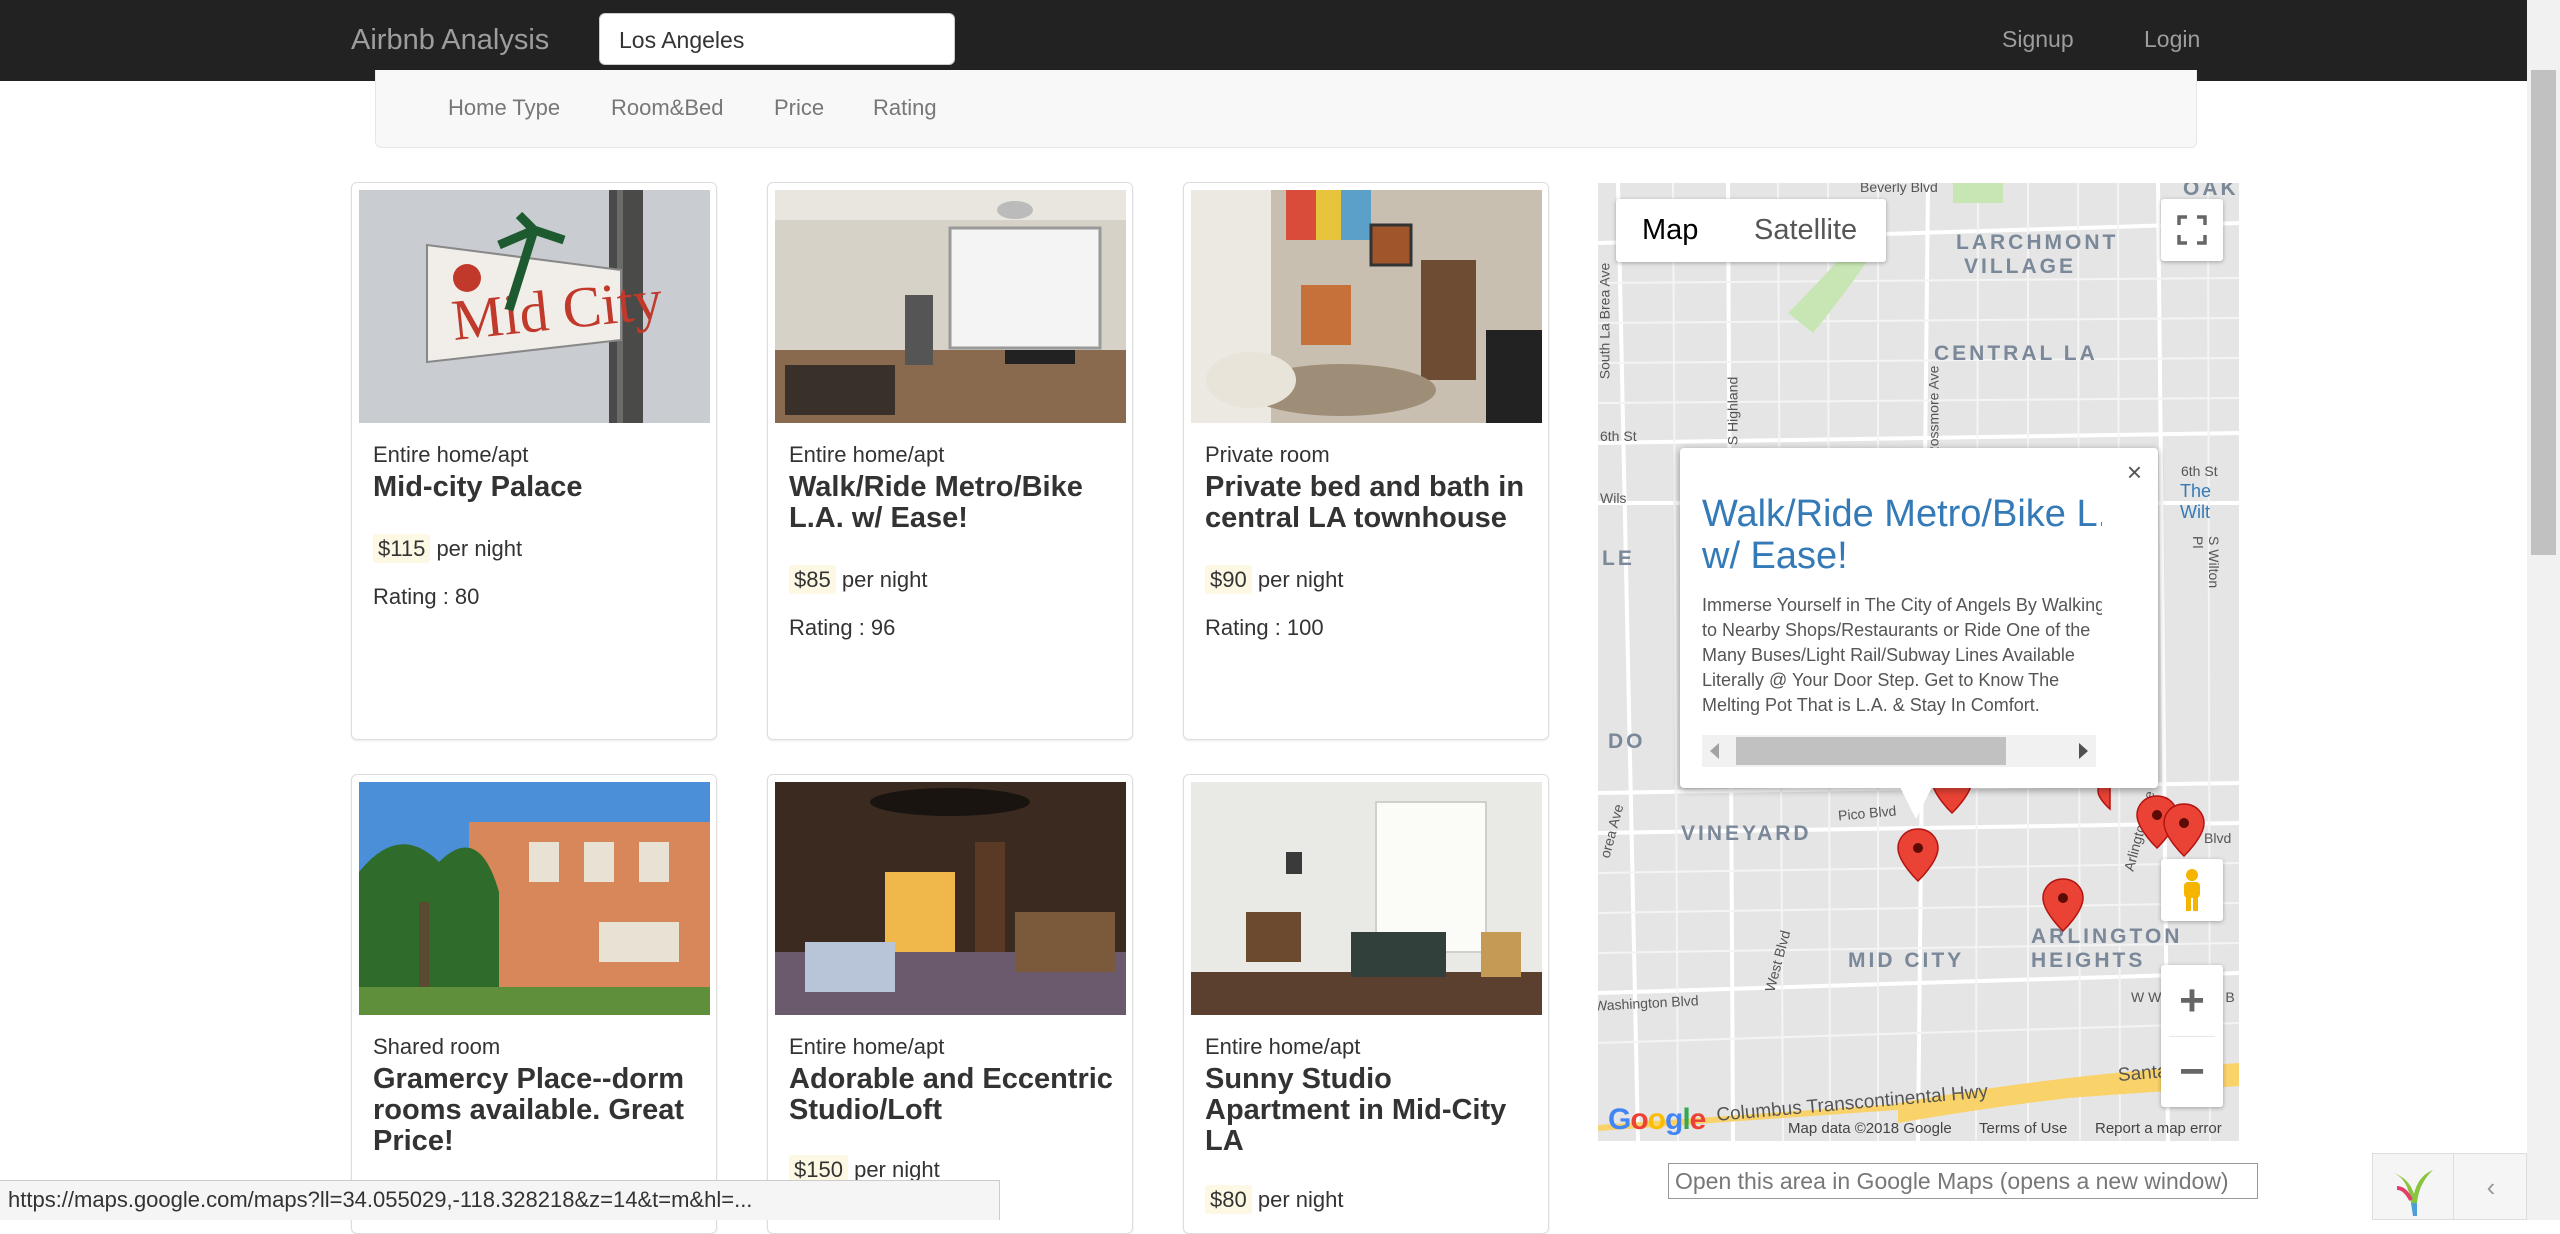 The width and height of the screenshot is (2560, 1234). Describe the element at coordinates (1746, 833) in the screenshot. I see `map-label-vineyard: VINEYARD` at that location.